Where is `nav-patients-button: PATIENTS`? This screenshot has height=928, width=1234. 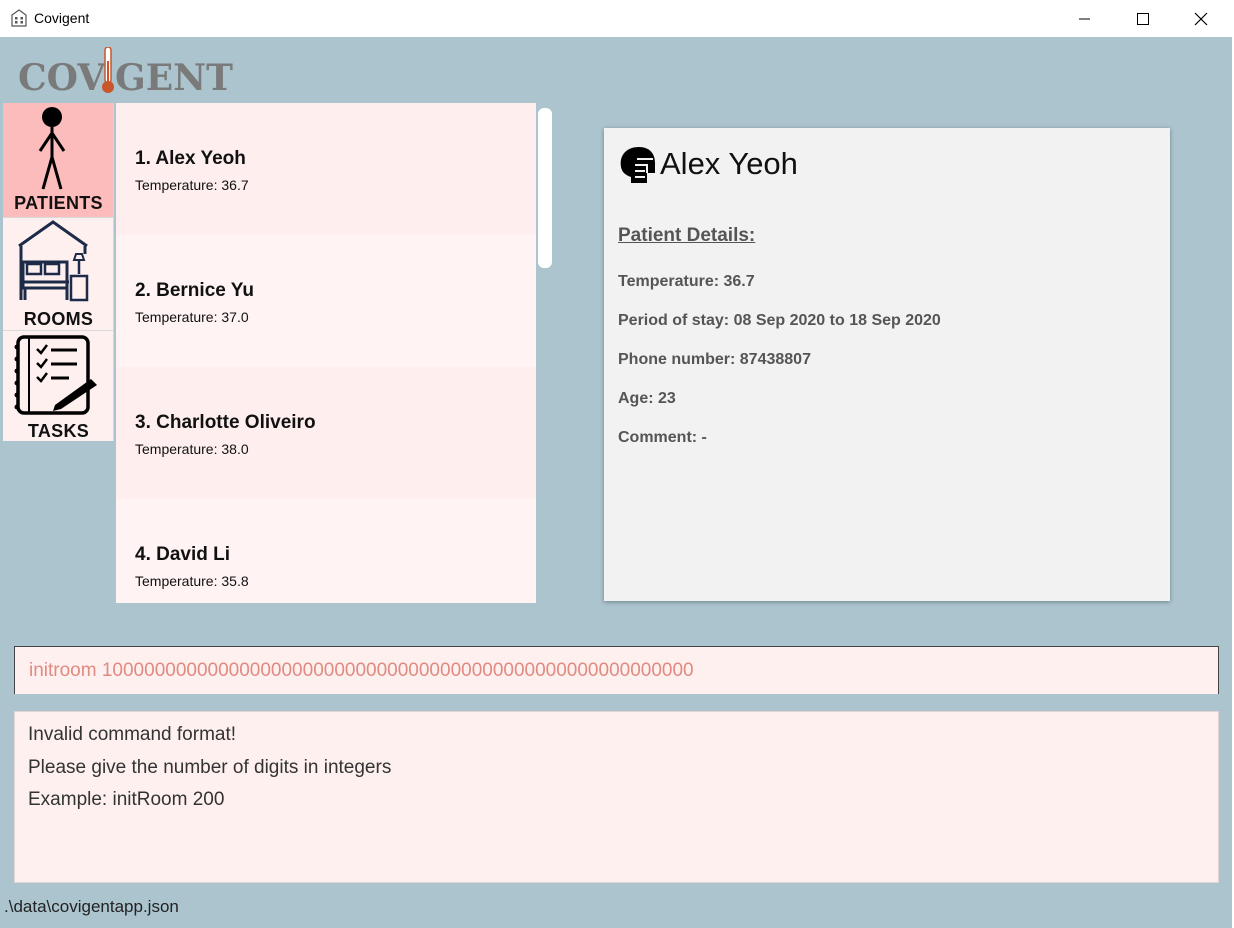
nav-patients-button: PATIENTS is located at coordinates (58, 160).